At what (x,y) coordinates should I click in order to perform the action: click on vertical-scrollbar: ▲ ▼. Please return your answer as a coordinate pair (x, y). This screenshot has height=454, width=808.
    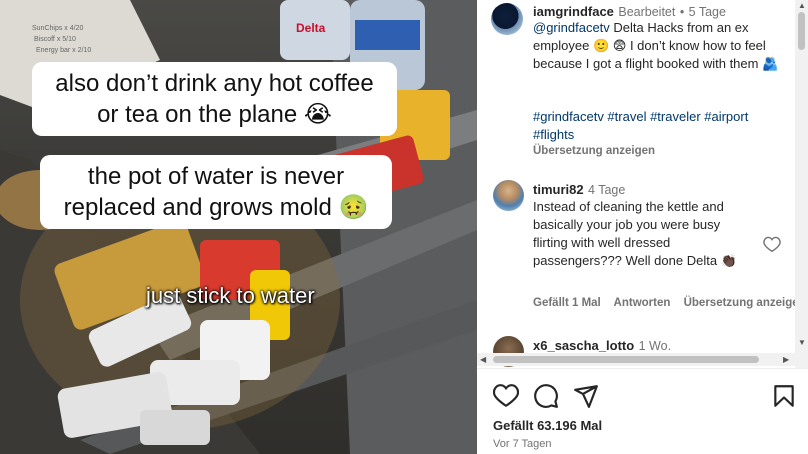
    Looking at the image, I should click on (801, 184).